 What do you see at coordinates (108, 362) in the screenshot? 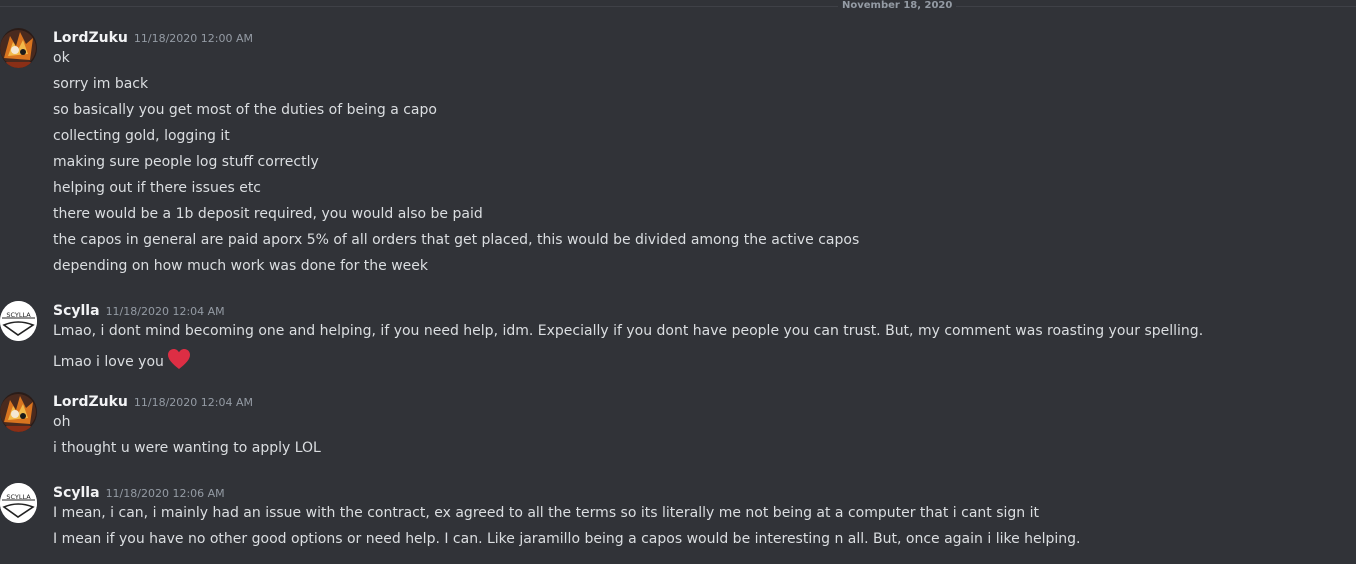
I see `message-text: Lmao i love you` at bounding box center [108, 362].